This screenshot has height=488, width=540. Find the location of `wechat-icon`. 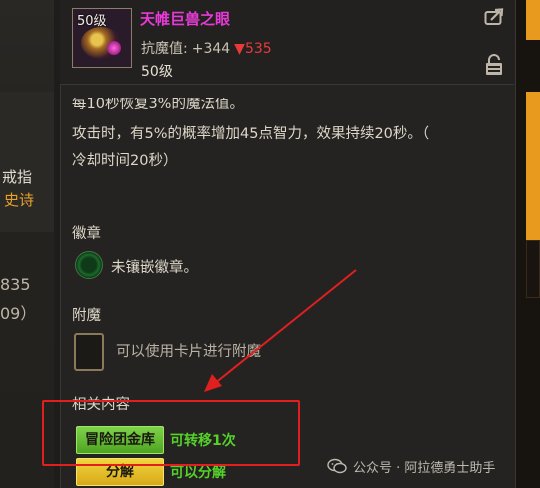

wechat-icon is located at coordinates (337, 466).